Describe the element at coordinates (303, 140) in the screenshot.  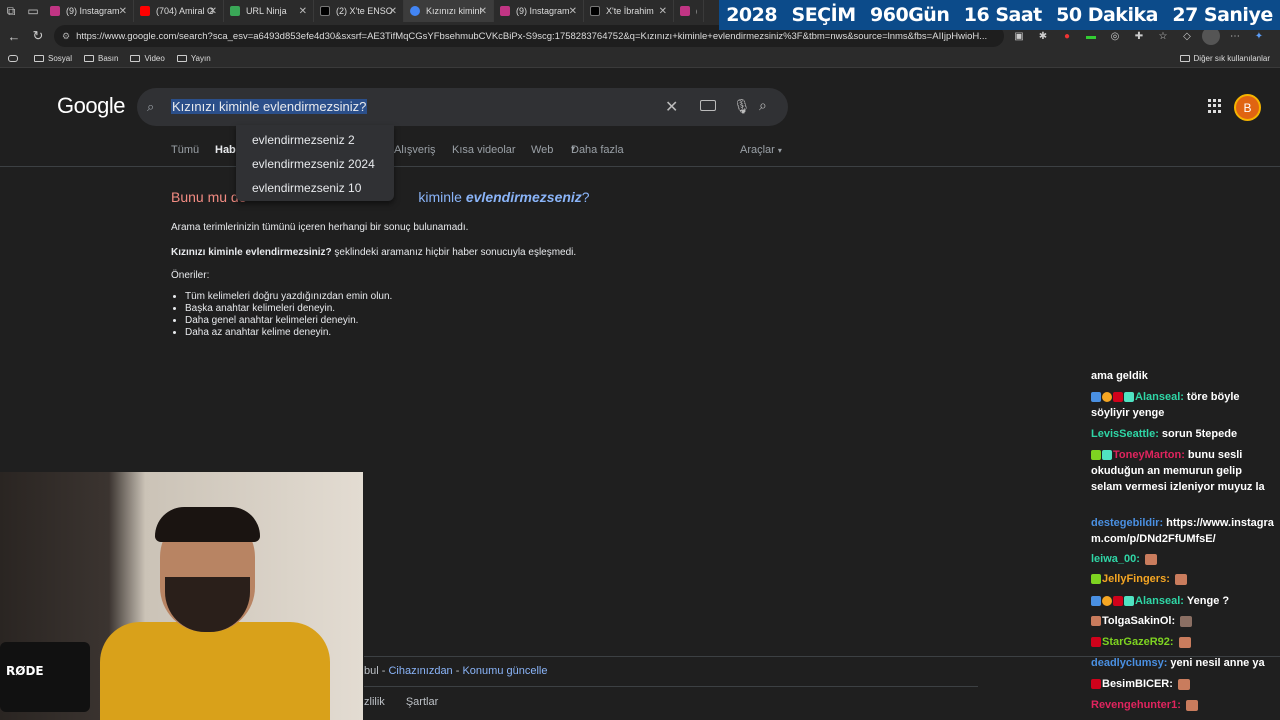
I see `autocomplete-item: evlendirmezseniz 2` at that location.